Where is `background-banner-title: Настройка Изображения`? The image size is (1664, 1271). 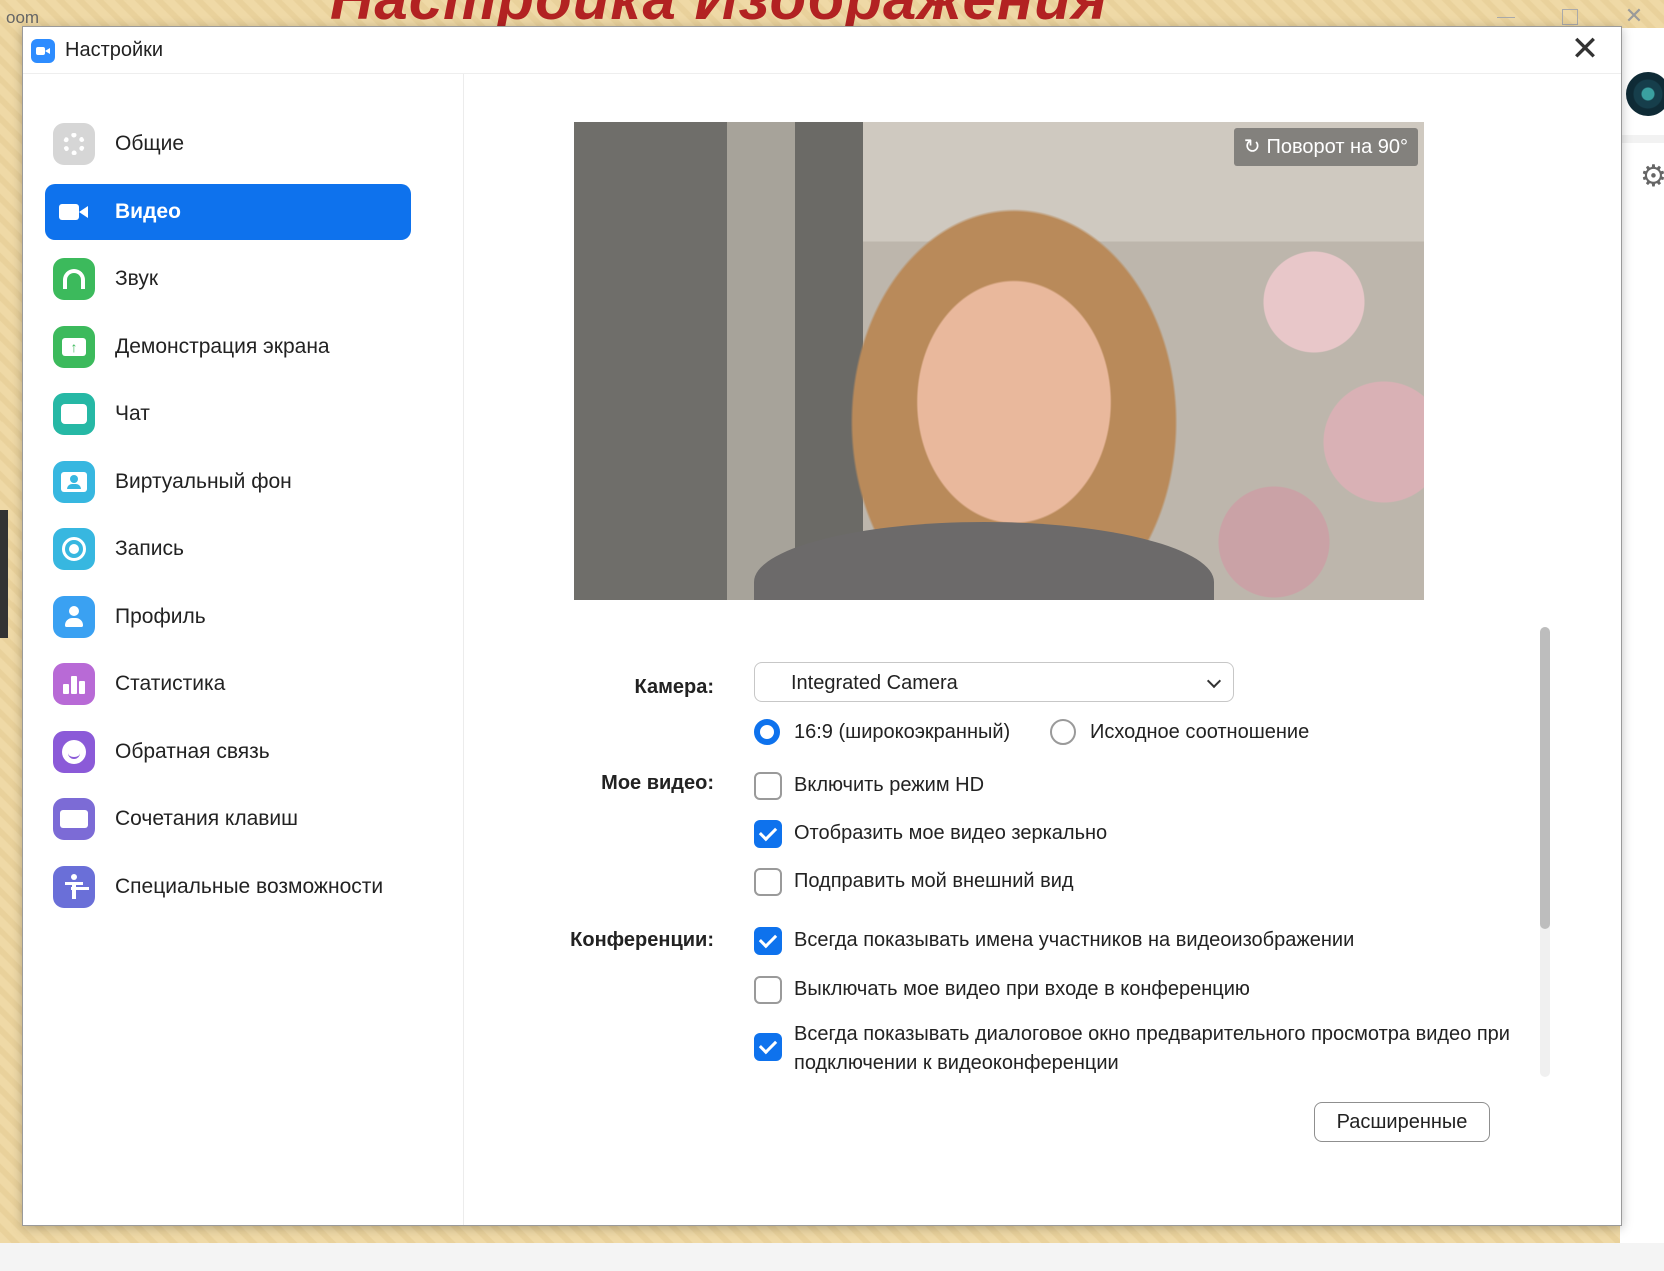 background-banner-title: Настройка Изображения is located at coordinates (719, 14).